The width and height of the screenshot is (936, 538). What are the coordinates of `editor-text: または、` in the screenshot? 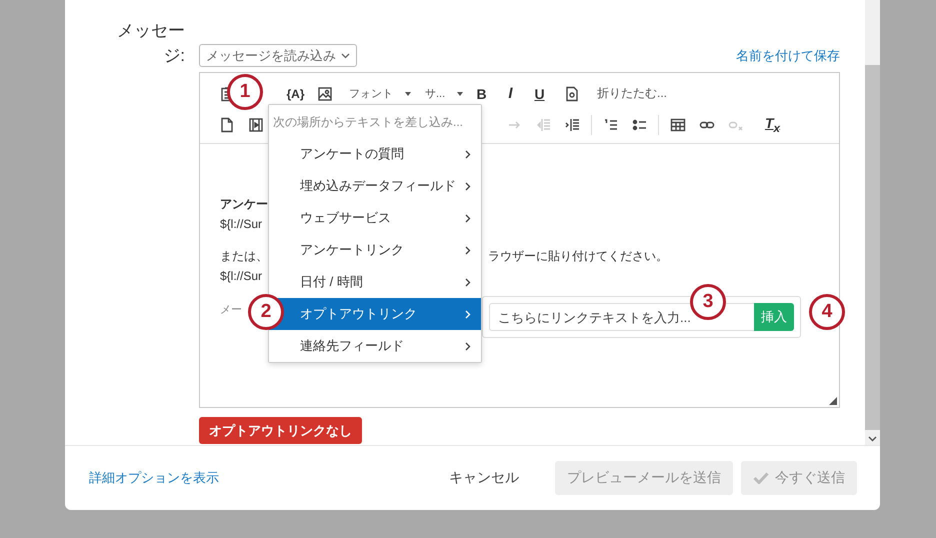 It's located at (244, 256).